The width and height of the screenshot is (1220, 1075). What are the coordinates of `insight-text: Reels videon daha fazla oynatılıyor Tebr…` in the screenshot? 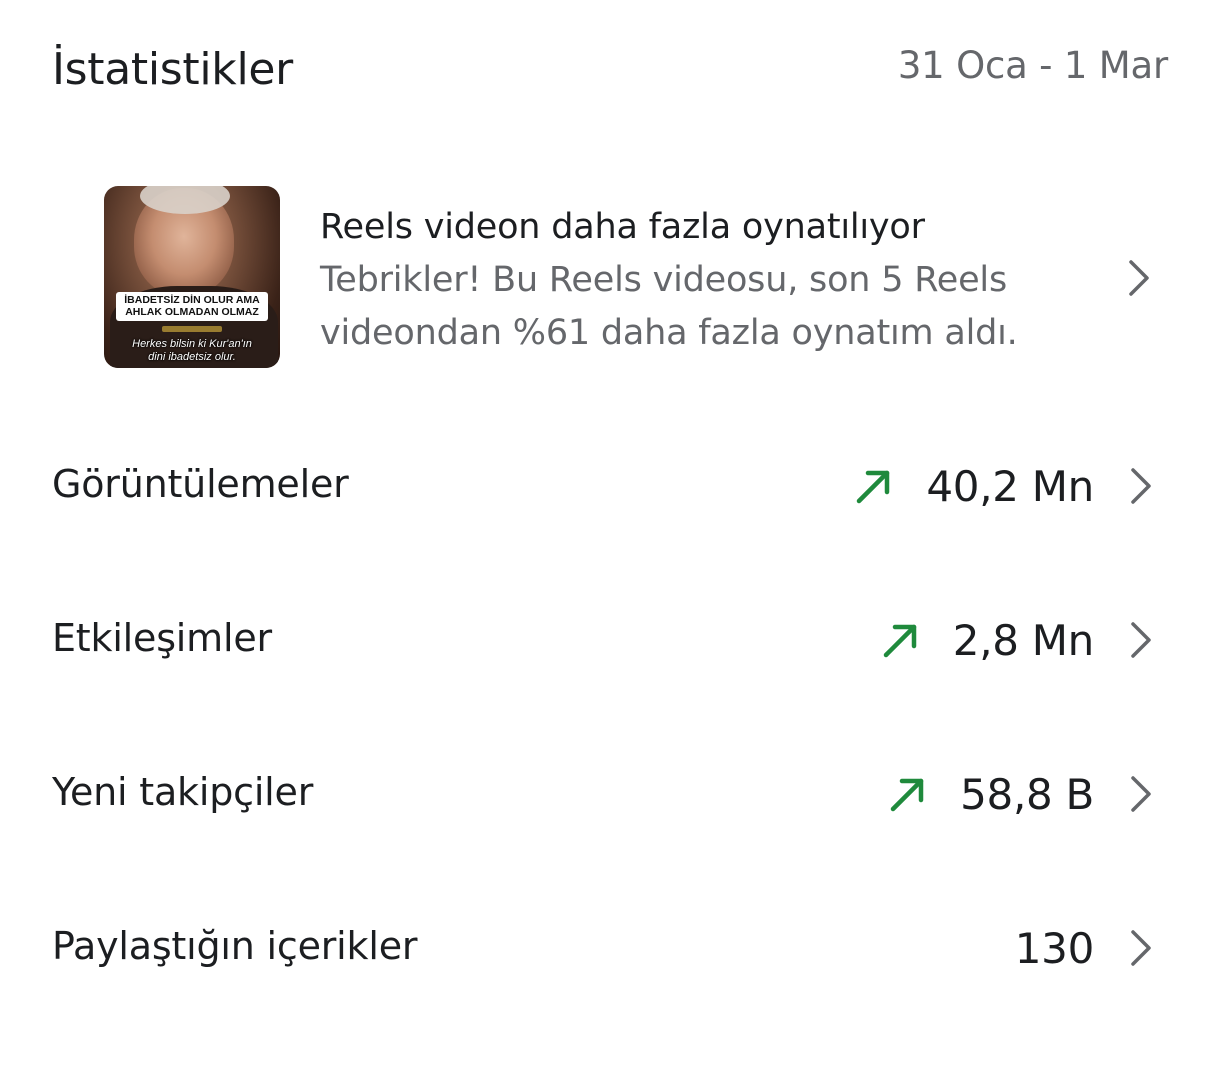 It's located at (700, 282).